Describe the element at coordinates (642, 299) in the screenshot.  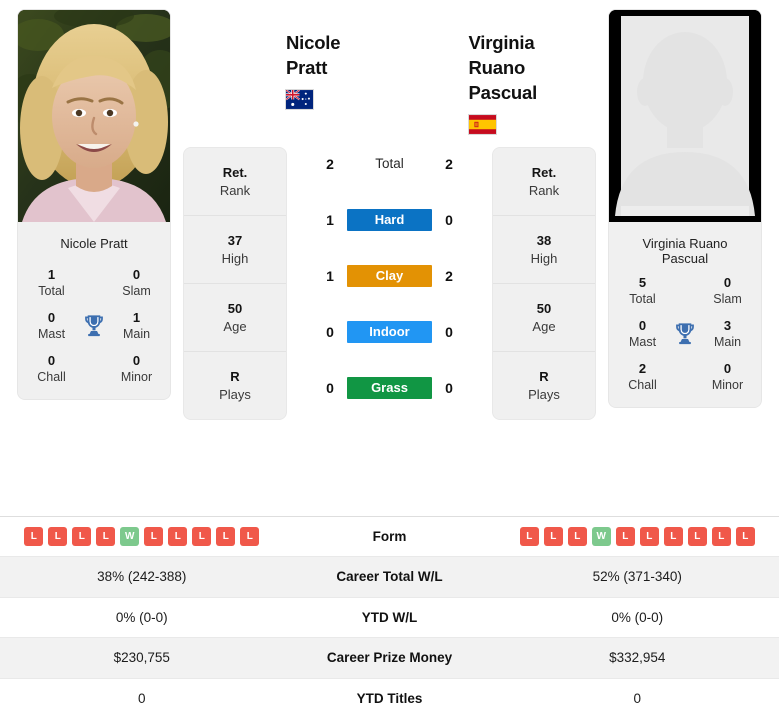
I see `right-titles-total-label: Total` at that location.